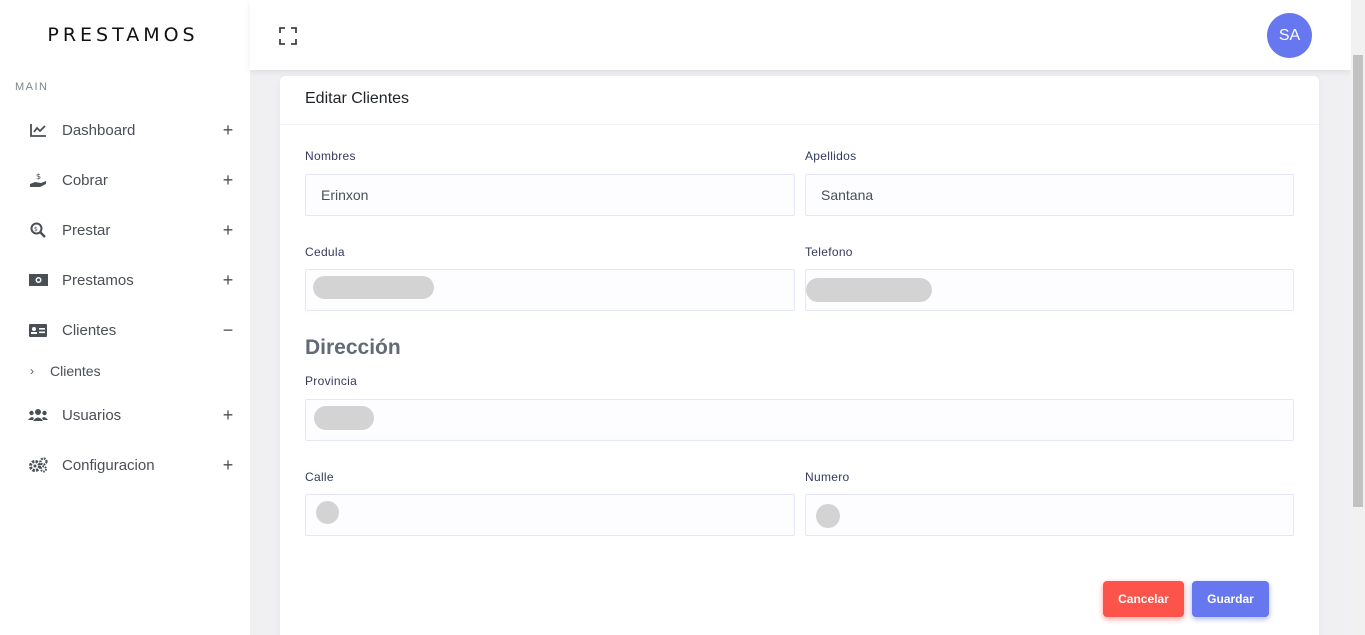 The image size is (1365, 635). What do you see at coordinates (1230, 599) in the screenshot?
I see `save-button: Guardar` at bounding box center [1230, 599].